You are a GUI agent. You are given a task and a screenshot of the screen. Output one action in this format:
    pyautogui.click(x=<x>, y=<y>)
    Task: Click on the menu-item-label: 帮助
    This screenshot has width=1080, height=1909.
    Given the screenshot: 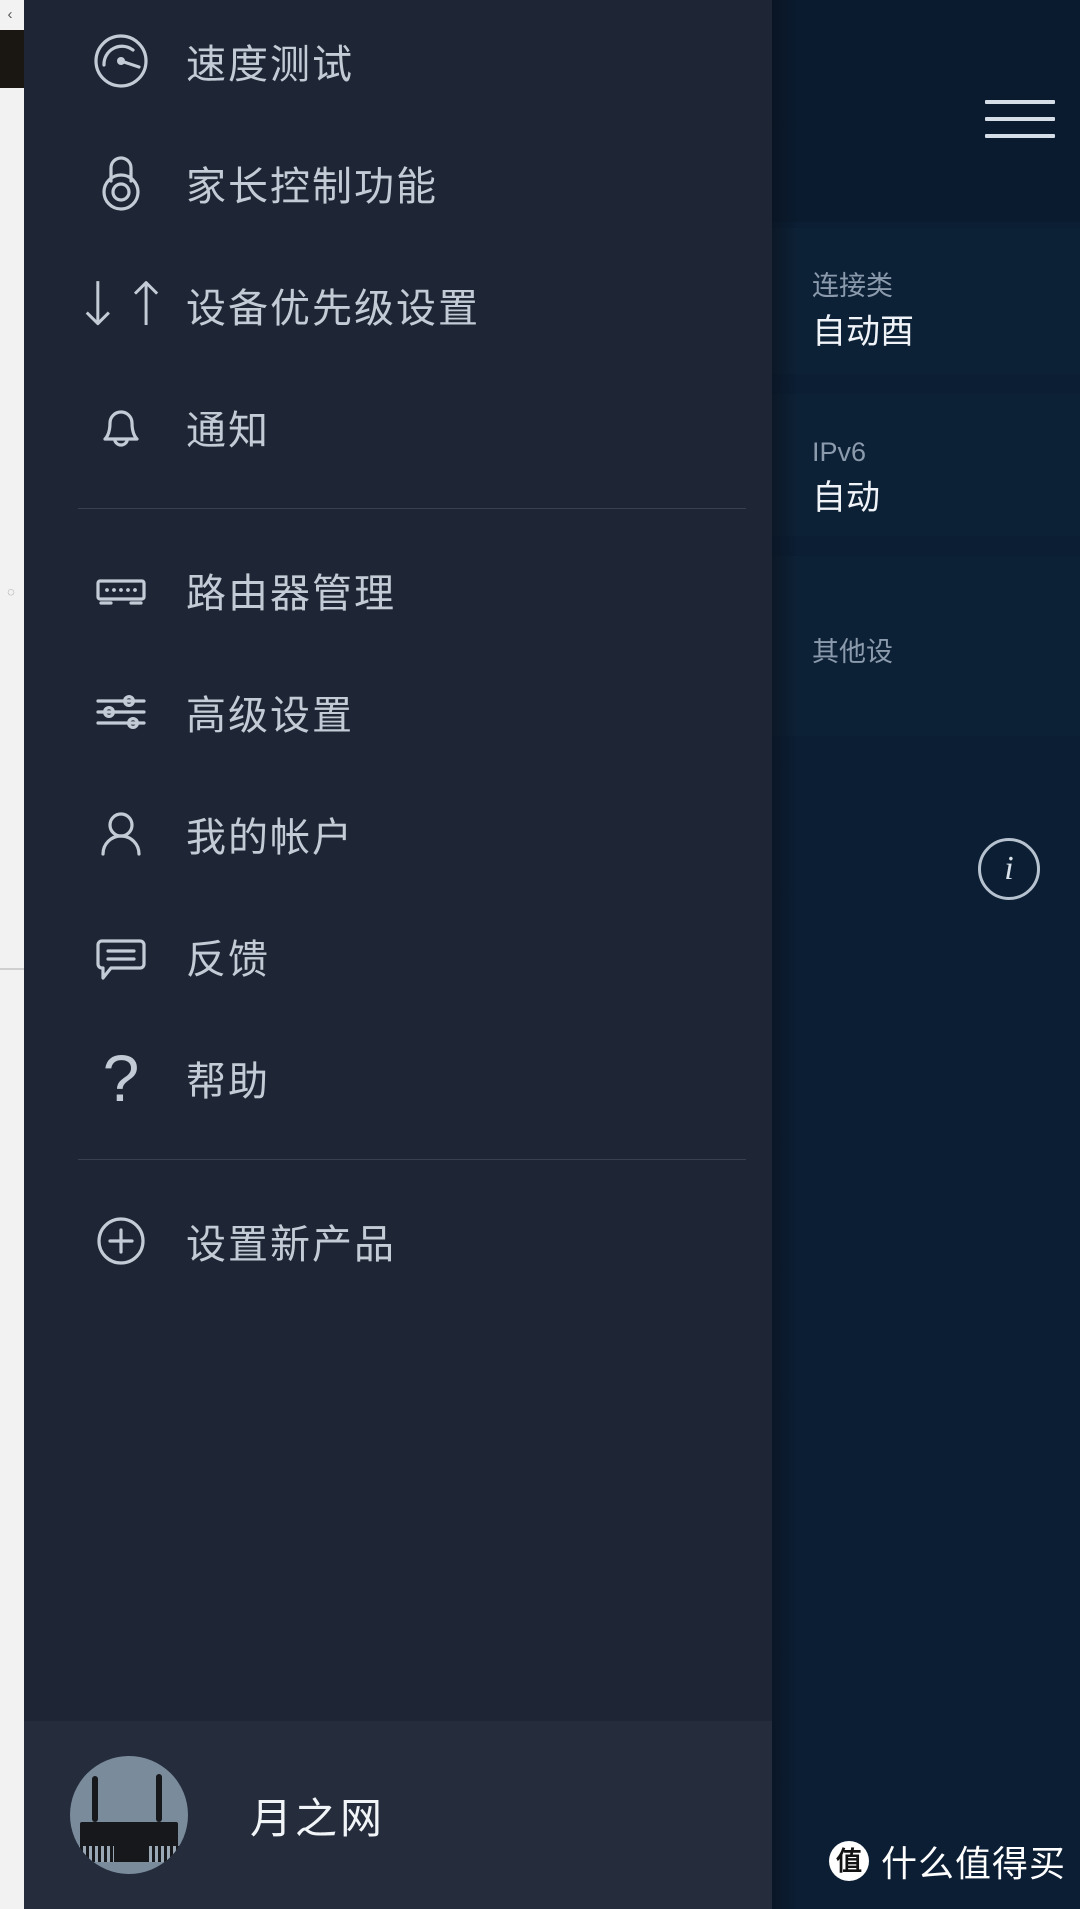 What is the action you would take?
    pyautogui.click(x=228, y=1082)
    